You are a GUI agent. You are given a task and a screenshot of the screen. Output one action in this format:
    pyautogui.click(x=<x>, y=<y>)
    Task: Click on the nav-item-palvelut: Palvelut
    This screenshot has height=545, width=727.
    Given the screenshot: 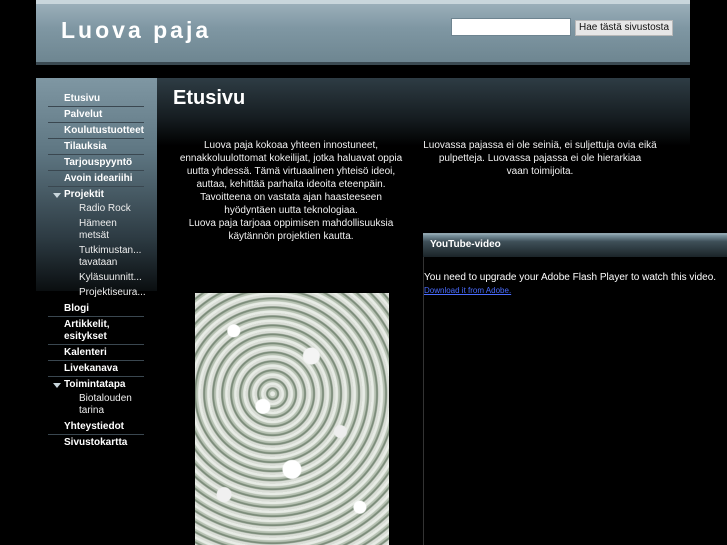 What is the action you would take?
    pyautogui.click(x=96, y=115)
    